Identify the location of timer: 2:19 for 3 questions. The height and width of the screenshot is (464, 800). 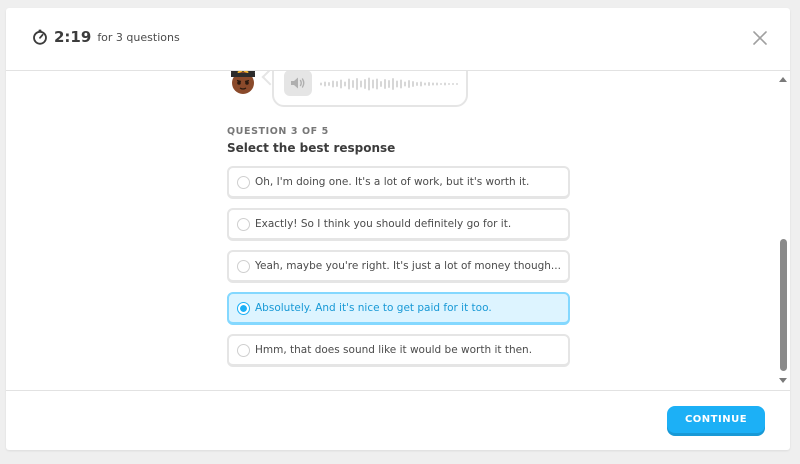
(106, 37).